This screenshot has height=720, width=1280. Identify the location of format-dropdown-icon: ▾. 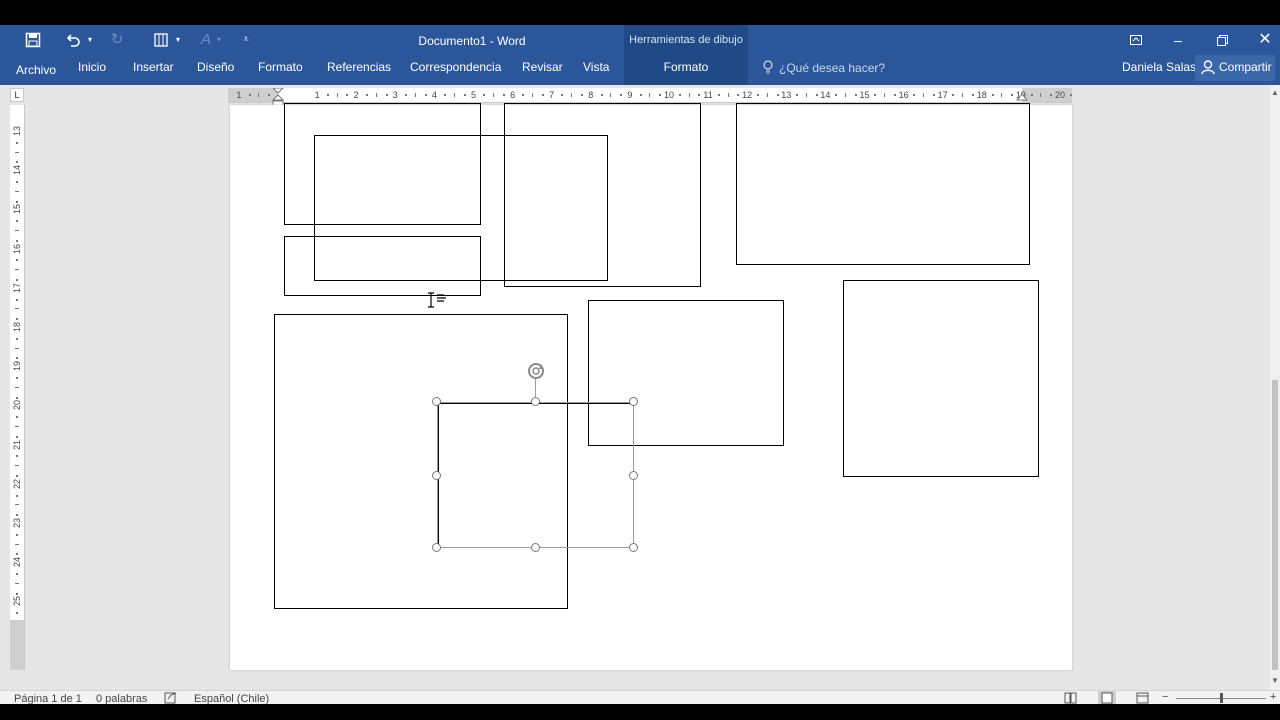
(219, 40).